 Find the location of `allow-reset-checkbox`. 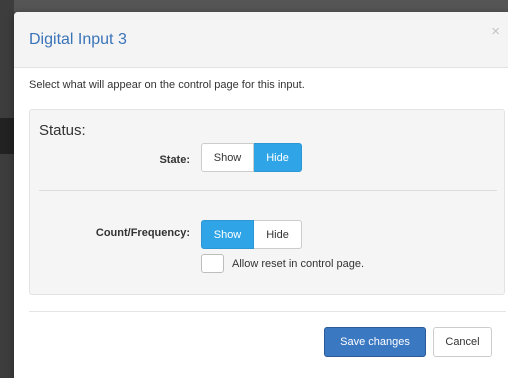

allow-reset-checkbox is located at coordinates (212, 263).